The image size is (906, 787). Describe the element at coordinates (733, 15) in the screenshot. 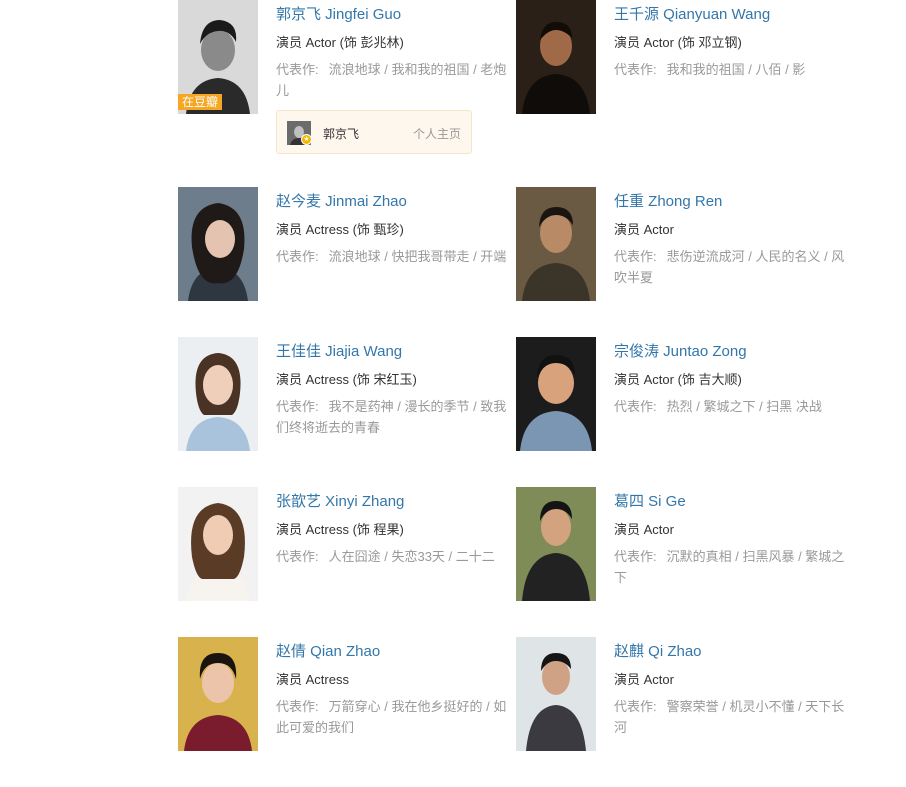

I see `actor-name: 王千源 Qianyuan Wang` at that location.